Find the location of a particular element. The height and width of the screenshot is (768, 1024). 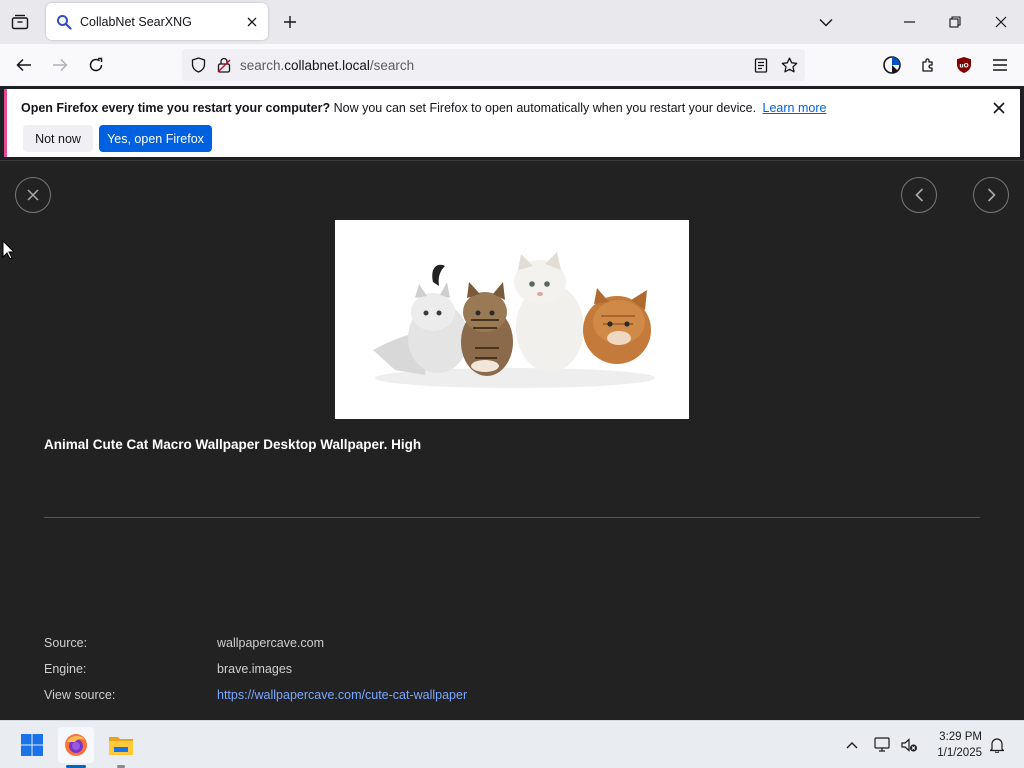

image-preview is located at coordinates (512, 319).